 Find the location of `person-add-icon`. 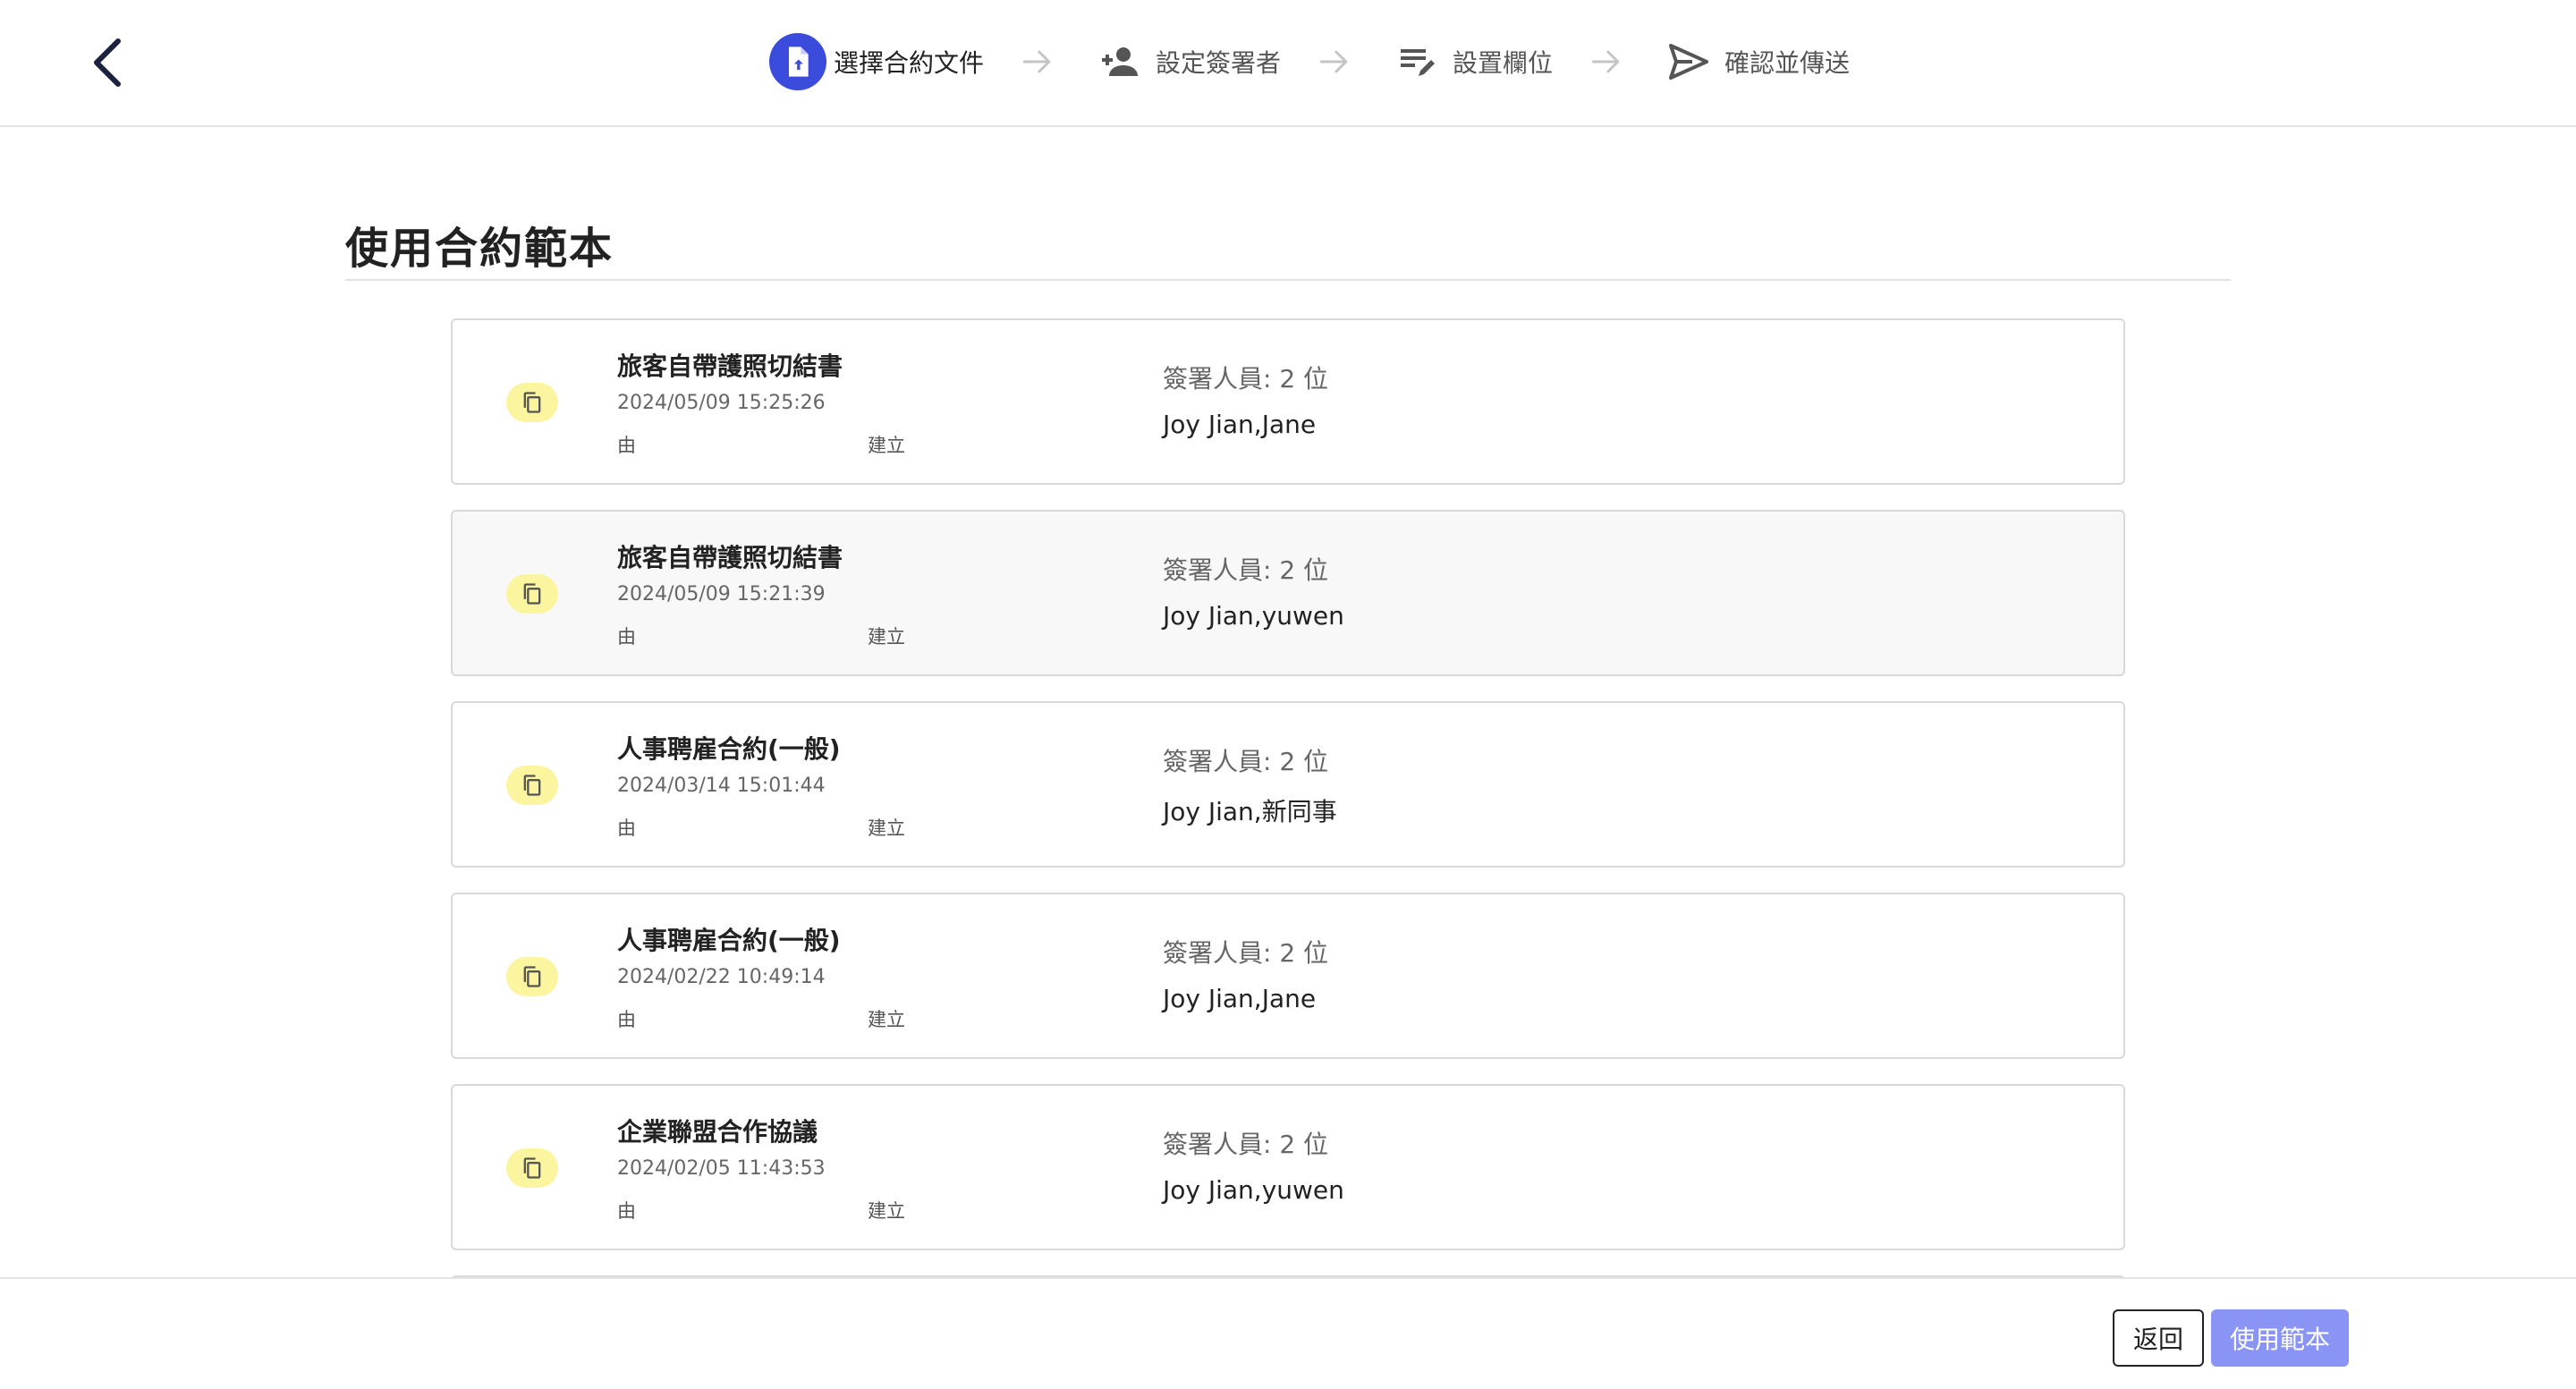

person-add-icon is located at coordinates (1119, 61).